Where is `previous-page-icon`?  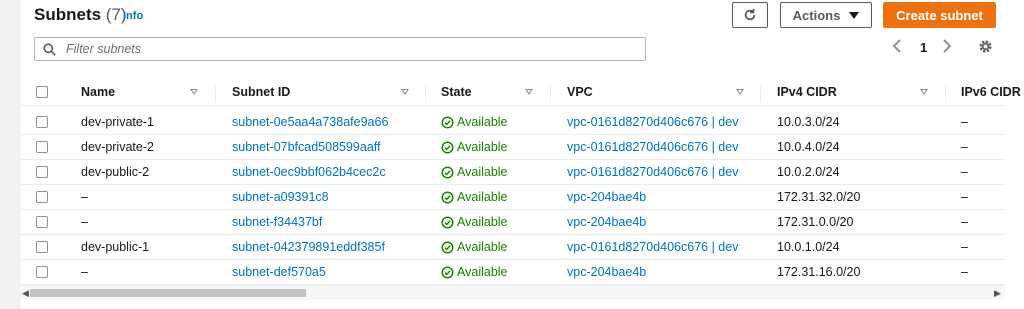 previous-page-icon is located at coordinates (897, 48).